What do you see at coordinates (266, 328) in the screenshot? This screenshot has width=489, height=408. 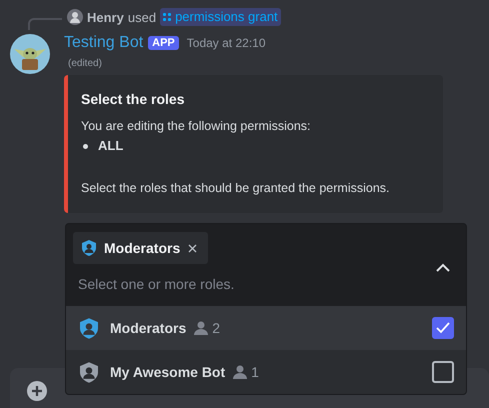 I see `role-option: Moderators 2` at bounding box center [266, 328].